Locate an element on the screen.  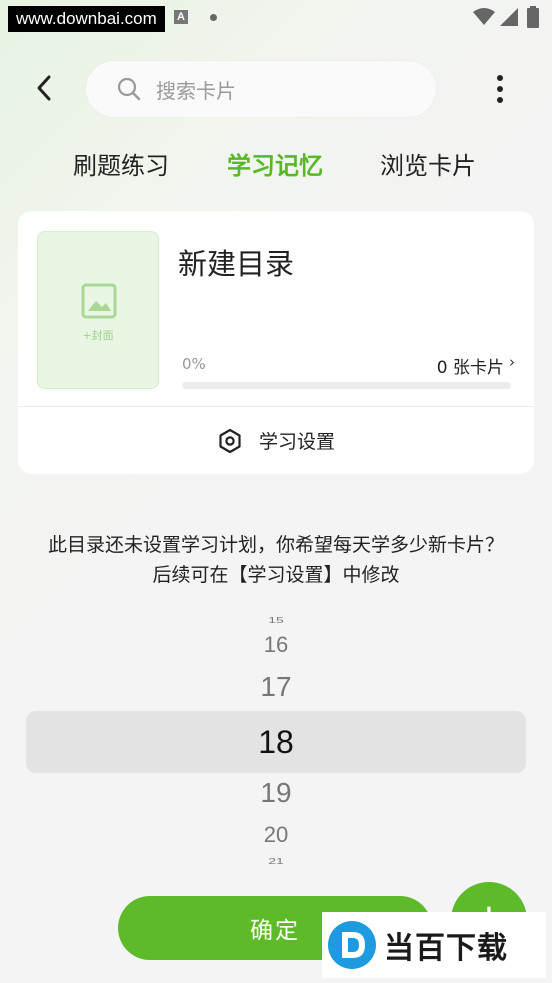
plan-prompt-line2: 后续可在【学习设置】中修改 is located at coordinates (276, 575).